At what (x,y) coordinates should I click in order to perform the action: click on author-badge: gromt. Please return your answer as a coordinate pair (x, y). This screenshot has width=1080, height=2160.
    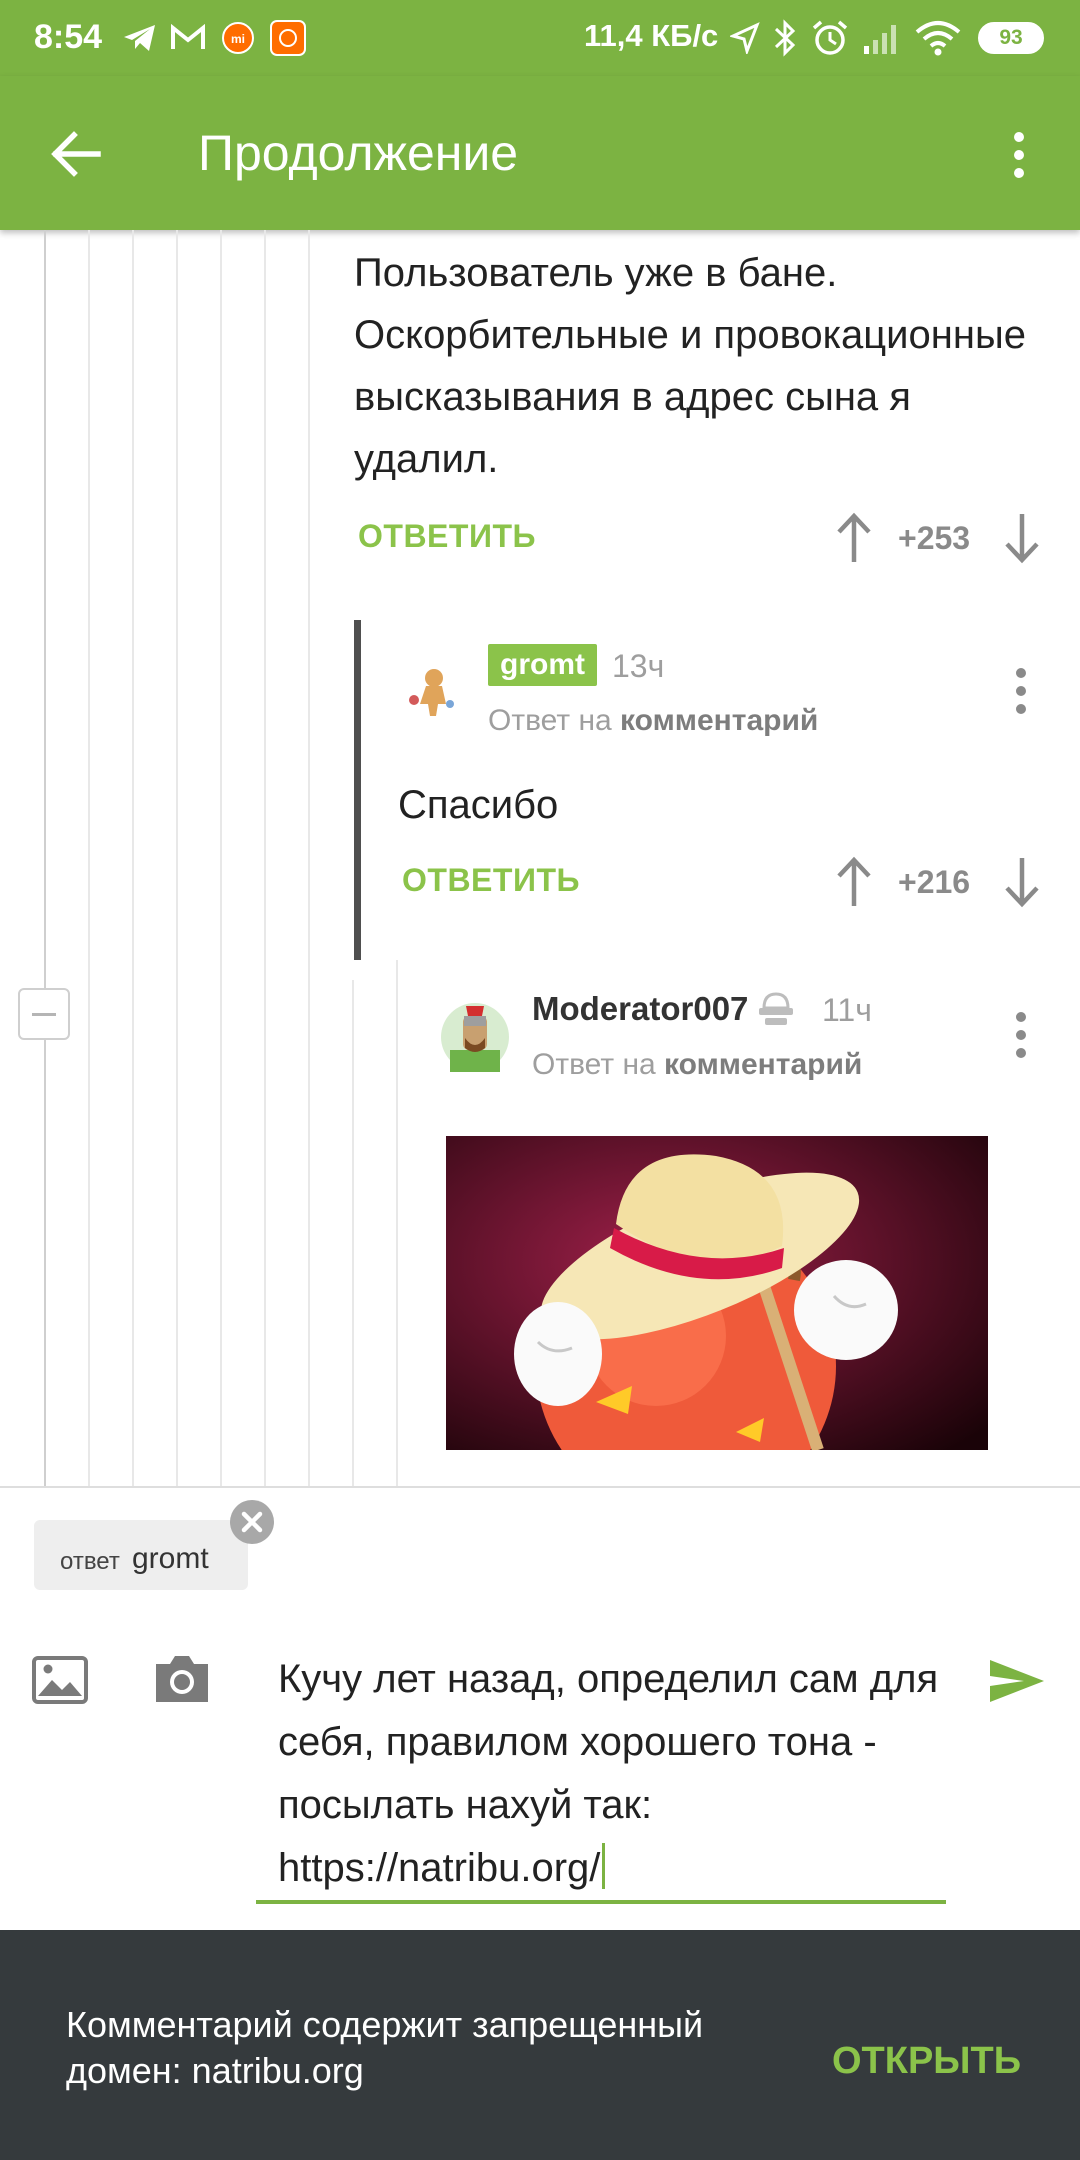
    Looking at the image, I should click on (542, 665).